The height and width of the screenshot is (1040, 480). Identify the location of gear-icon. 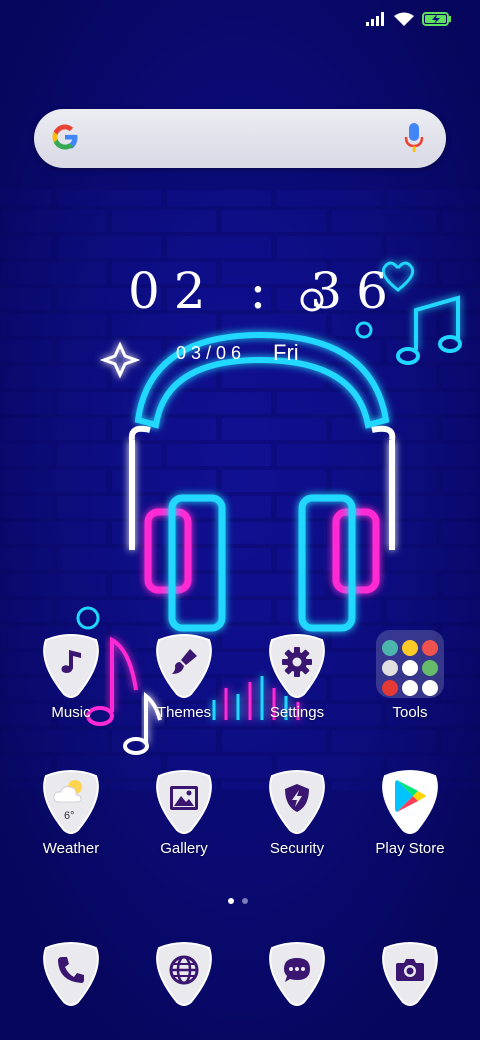
(297, 662).